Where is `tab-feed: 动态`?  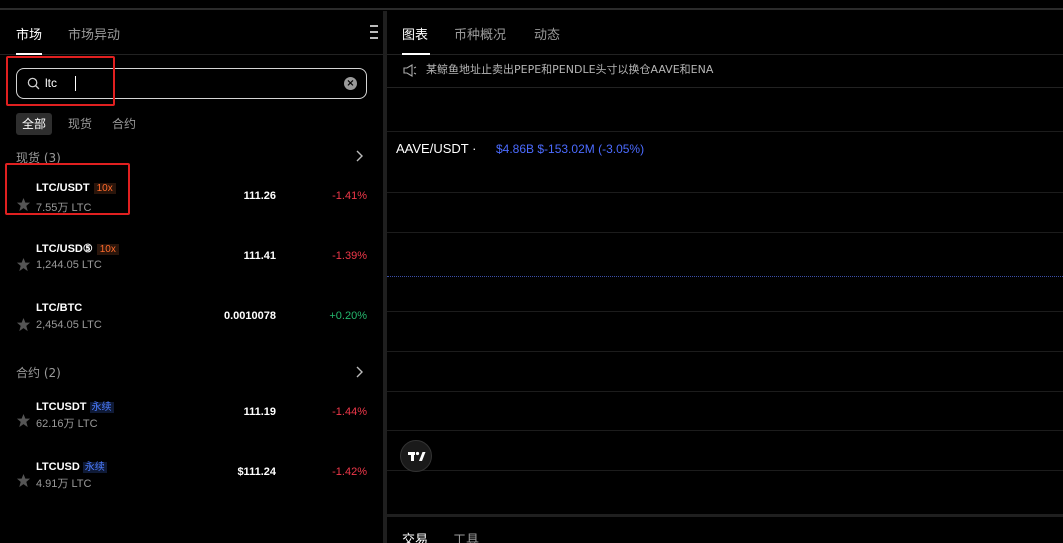
tab-feed: 动态 is located at coordinates (547, 33).